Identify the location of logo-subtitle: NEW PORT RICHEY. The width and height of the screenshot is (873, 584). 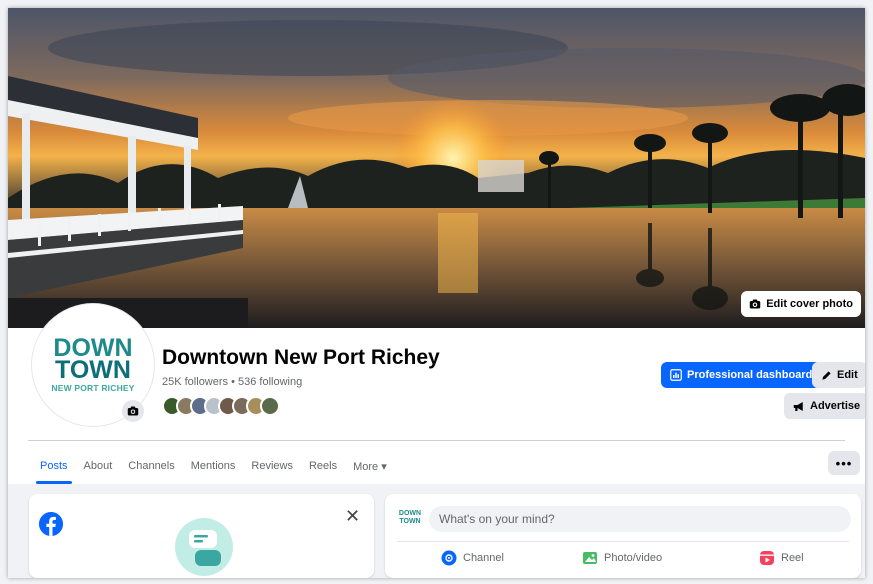
(93, 388).